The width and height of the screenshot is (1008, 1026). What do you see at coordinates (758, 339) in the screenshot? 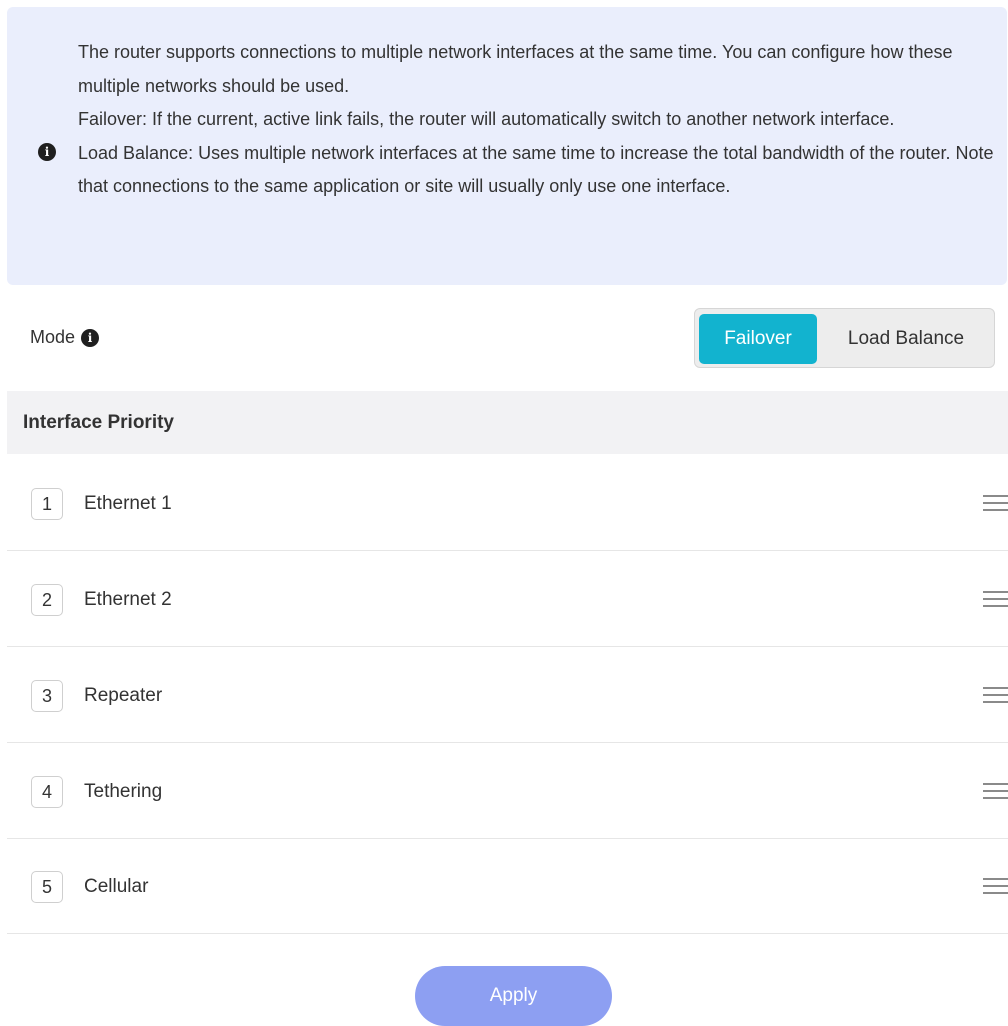
I see `mode-option-failover: Failover` at bounding box center [758, 339].